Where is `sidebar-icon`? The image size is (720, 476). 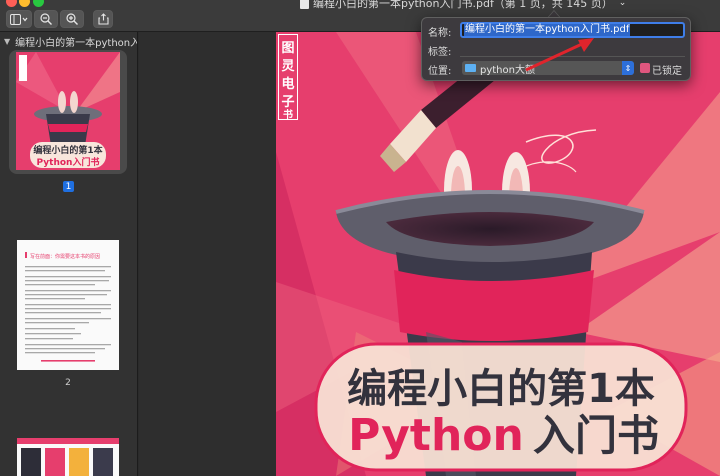 sidebar-icon is located at coordinates (19, 19).